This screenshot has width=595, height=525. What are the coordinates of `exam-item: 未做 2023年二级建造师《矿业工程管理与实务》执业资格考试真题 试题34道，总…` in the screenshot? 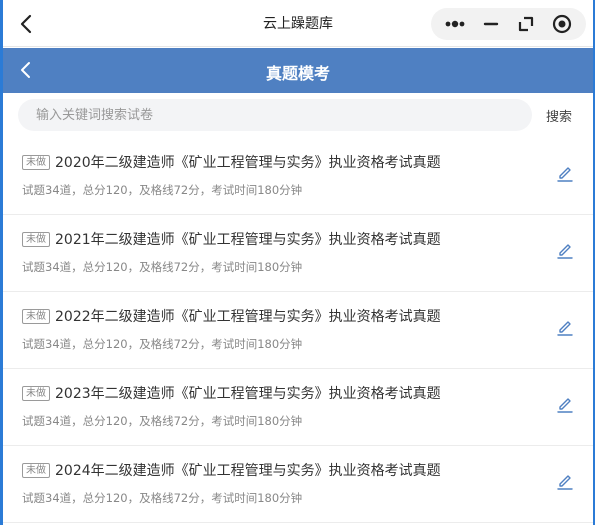 It's located at (298, 407).